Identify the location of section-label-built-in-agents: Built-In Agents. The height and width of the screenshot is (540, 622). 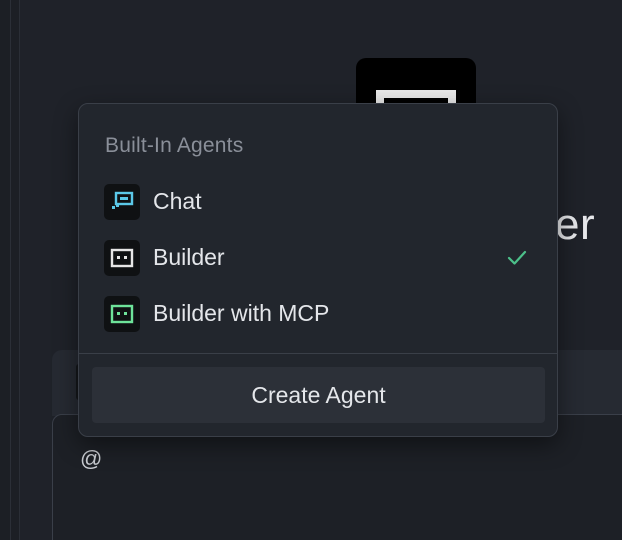
(174, 145).